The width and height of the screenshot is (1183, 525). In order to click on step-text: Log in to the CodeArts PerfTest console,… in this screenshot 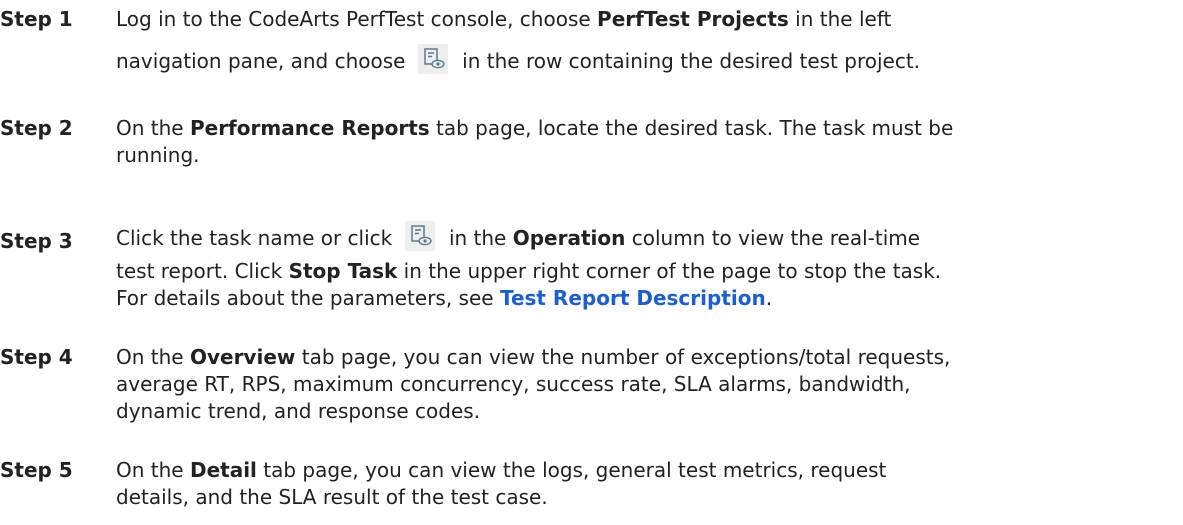, I will do `click(357, 19)`.